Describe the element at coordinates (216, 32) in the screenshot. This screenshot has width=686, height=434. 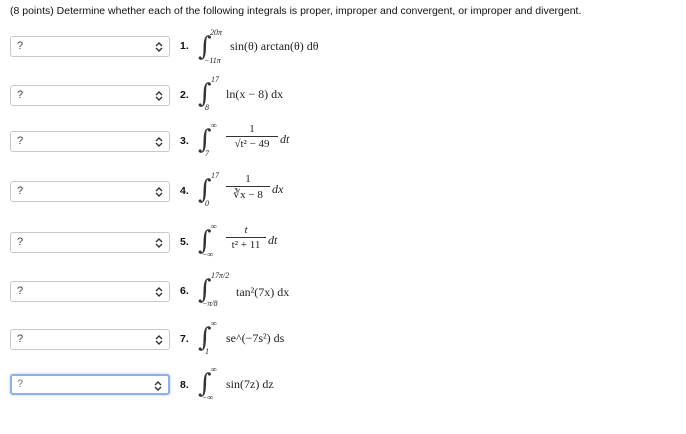
I see `upper-limit: 20π` at that location.